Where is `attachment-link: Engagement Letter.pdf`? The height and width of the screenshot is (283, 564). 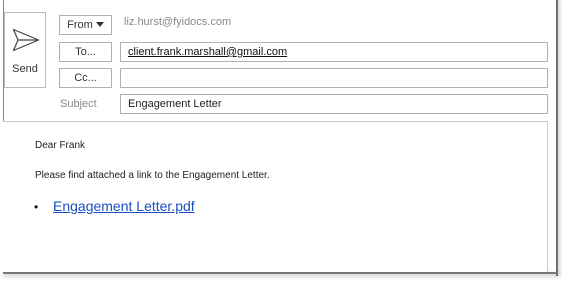
attachment-link: Engagement Letter.pdf is located at coordinates (124, 206).